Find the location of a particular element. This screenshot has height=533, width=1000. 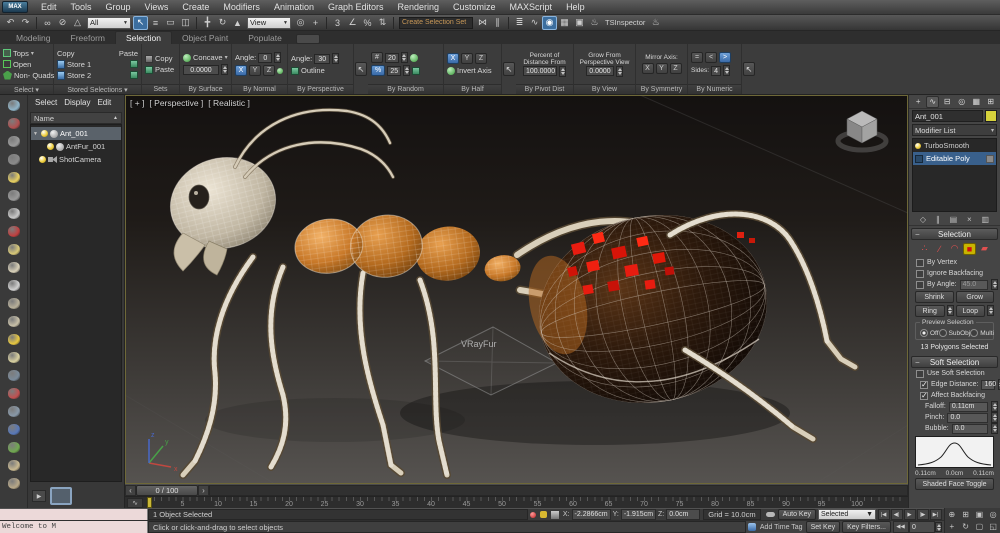

stored-paste-label: Paste is located at coordinates (128, 53).